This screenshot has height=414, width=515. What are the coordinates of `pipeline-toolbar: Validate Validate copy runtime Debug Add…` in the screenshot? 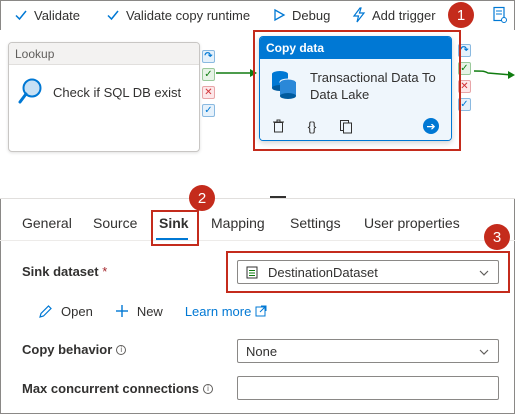 It's located at (257, 15).